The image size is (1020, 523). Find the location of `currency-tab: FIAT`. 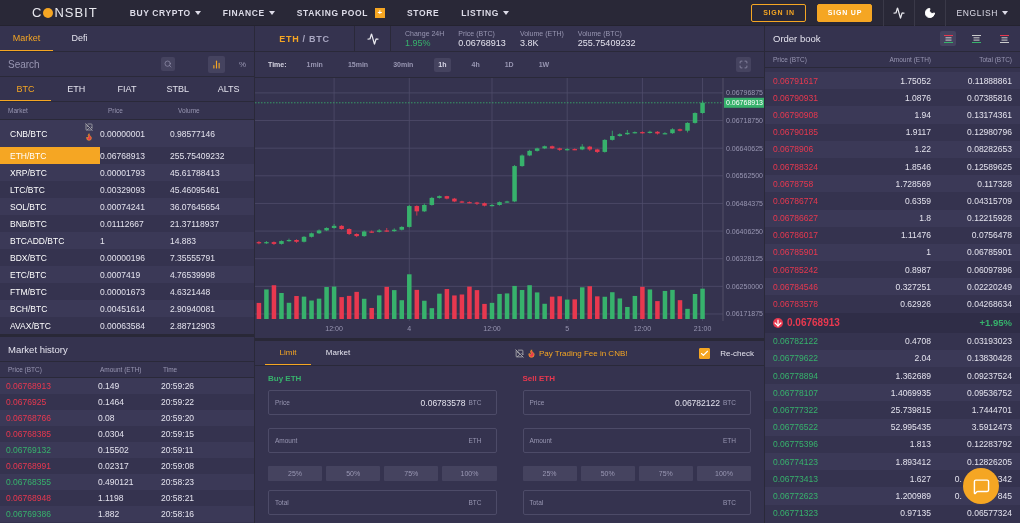

currency-tab: FIAT is located at coordinates (127, 89).